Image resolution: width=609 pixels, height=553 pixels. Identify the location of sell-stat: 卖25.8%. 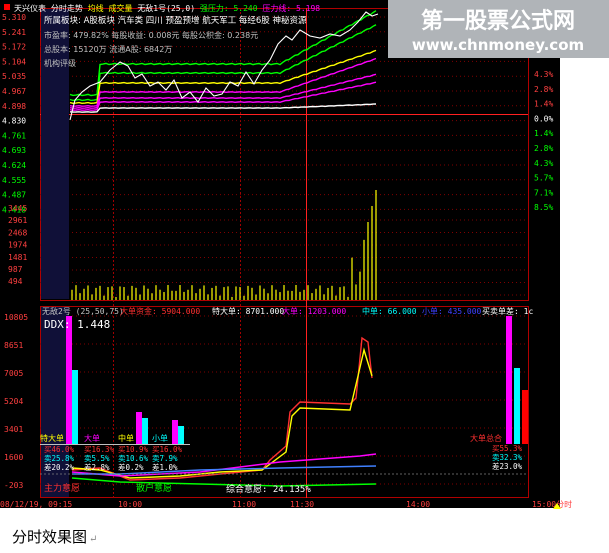
(59, 458).